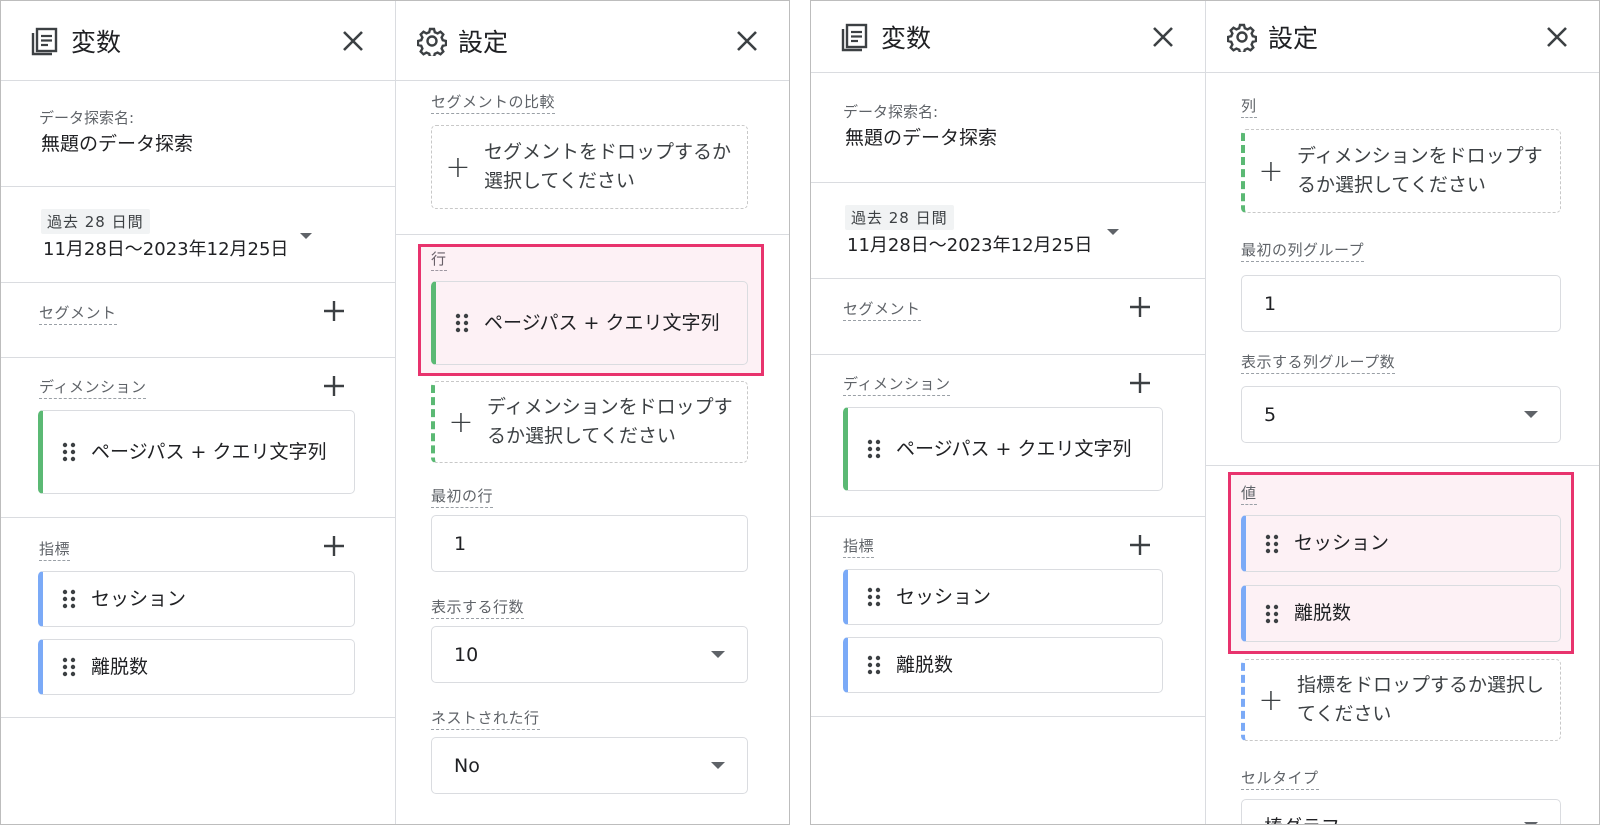  I want to click on value-chip: セッション, so click(1401, 543).